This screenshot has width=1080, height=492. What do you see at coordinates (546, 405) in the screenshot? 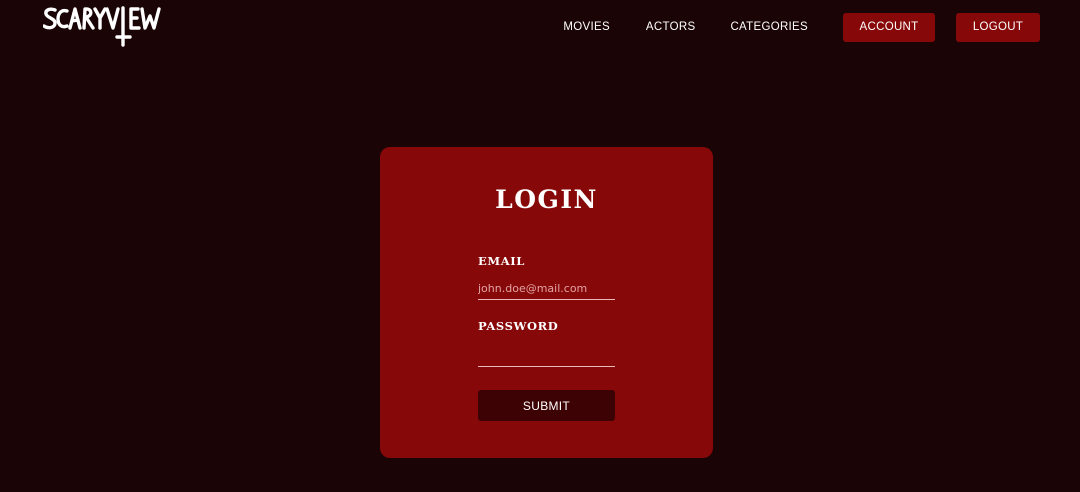
I see `submit-button: SUBMIT` at bounding box center [546, 405].